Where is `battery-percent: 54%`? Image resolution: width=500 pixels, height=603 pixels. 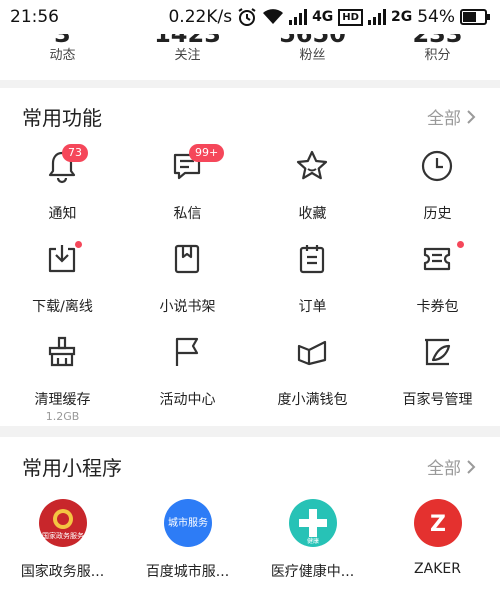 battery-percent: 54% is located at coordinates (436, 17).